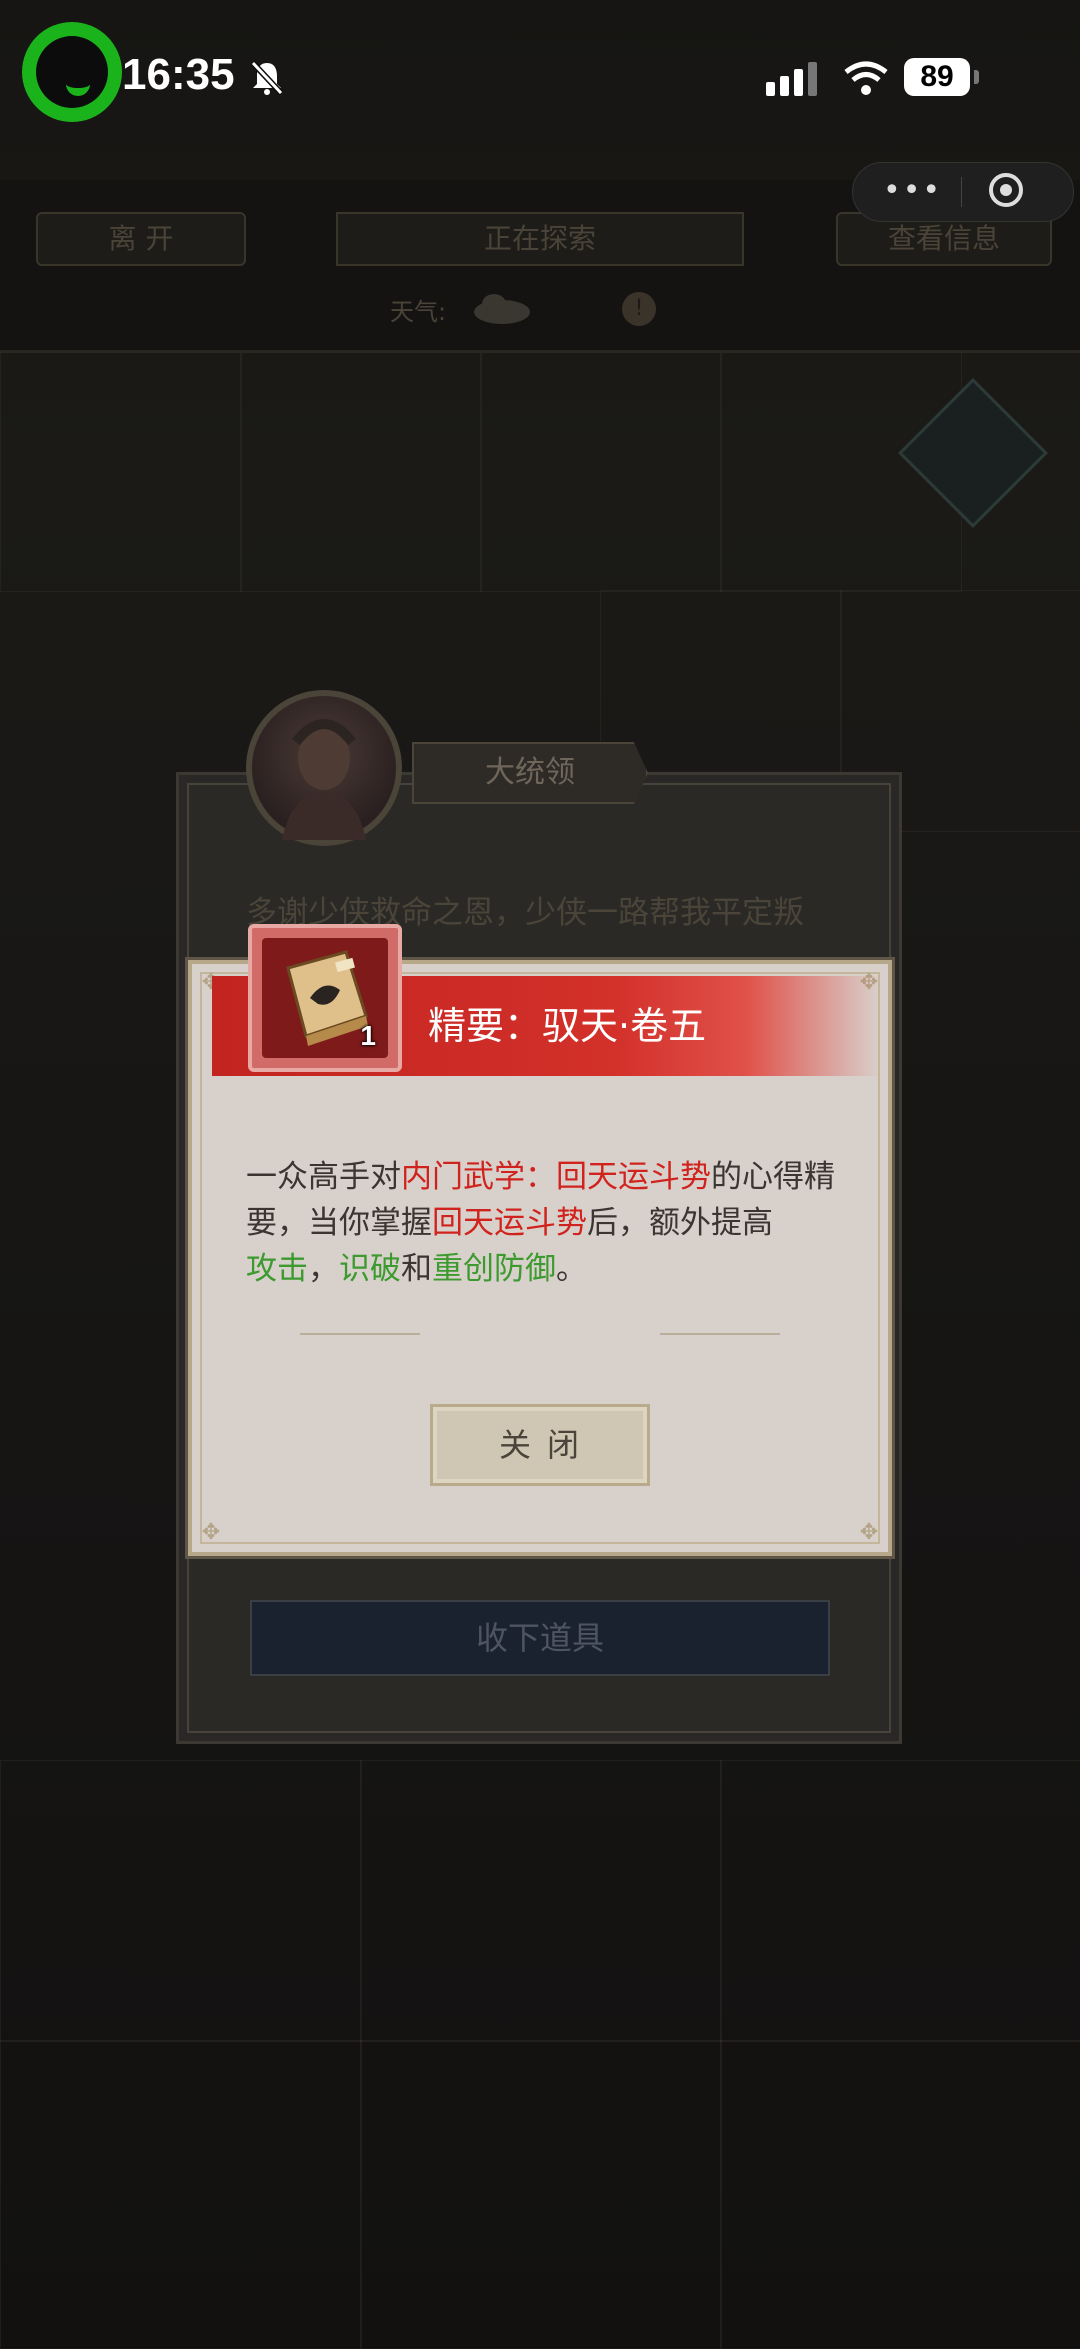 The width and height of the screenshot is (1080, 2349). Describe the element at coordinates (360, 1334) in the screenshot. I see `divider-left` at that location.